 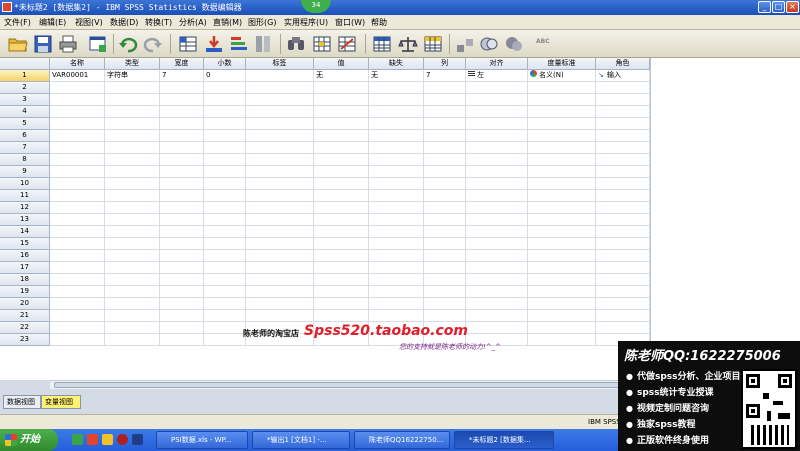 What do you see at coordinates (7, 7) in the screenshot?
I see `spss-app-icon` at bounding box center [7, 7].